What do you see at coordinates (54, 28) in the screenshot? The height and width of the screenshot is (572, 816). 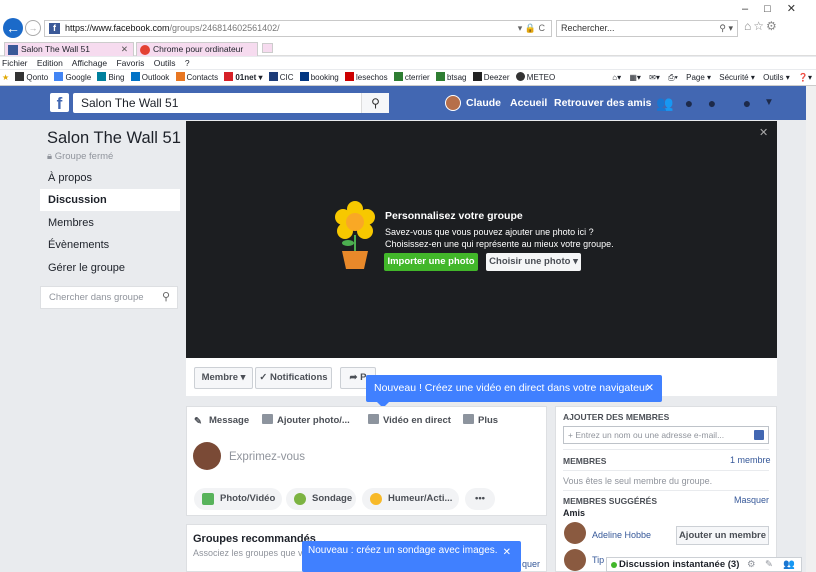 I see `facebook-favicon-icon: f` at bounding box center [54, 28].